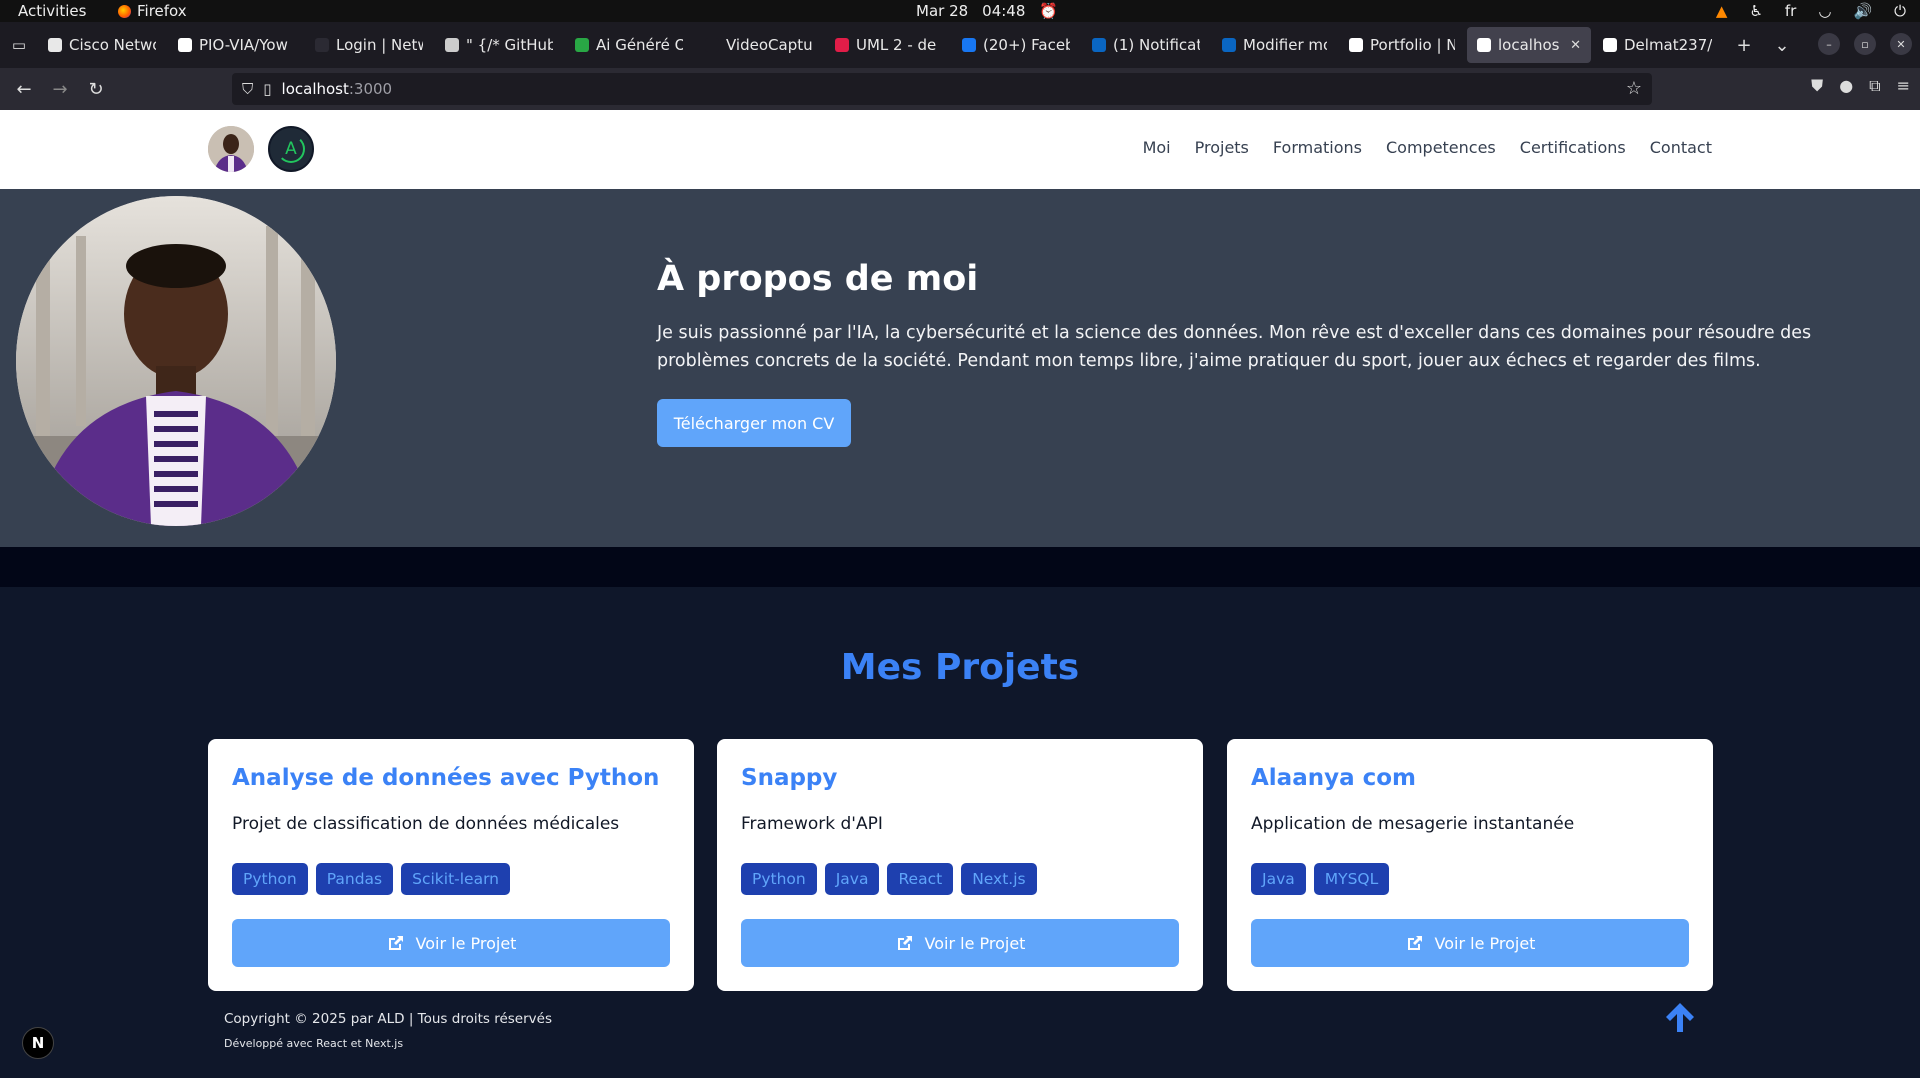  What do you see at coordinates (235, 45) in the screenshot?
I see `browser-tab: PIO-VIA/Yow` at bounding box center [235, 45].